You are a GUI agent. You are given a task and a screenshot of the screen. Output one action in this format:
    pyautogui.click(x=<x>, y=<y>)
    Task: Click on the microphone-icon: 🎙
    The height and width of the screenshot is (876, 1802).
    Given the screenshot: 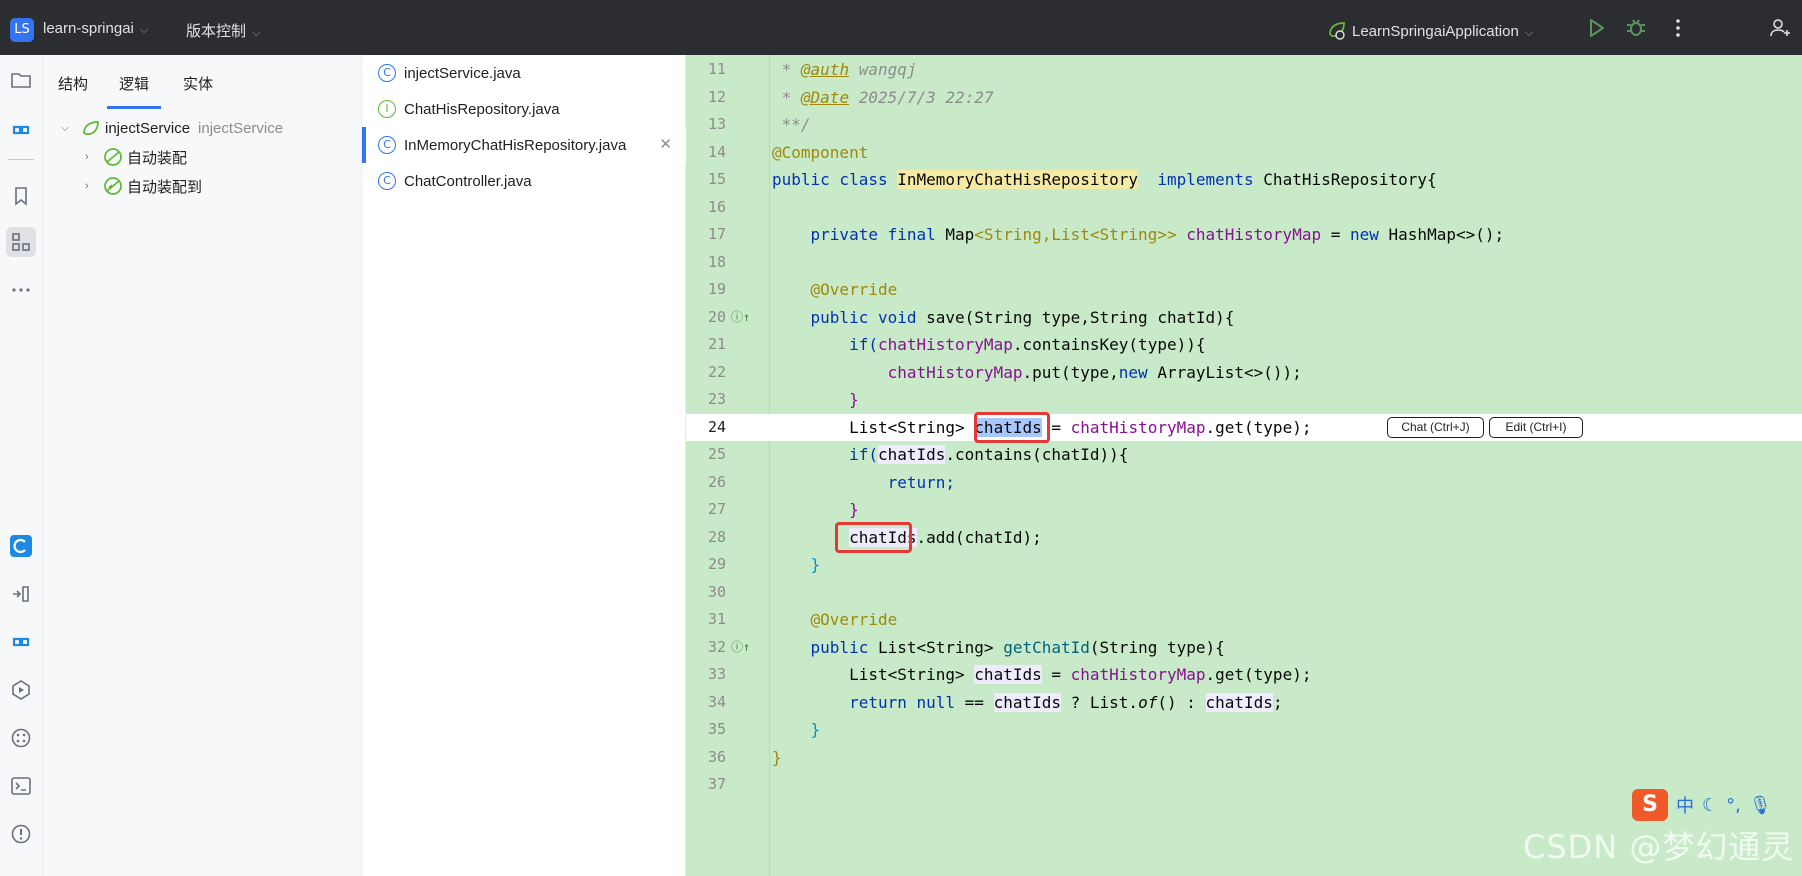 What is the action you would take?
    pyautogui.click(x=1760, y=805)
    